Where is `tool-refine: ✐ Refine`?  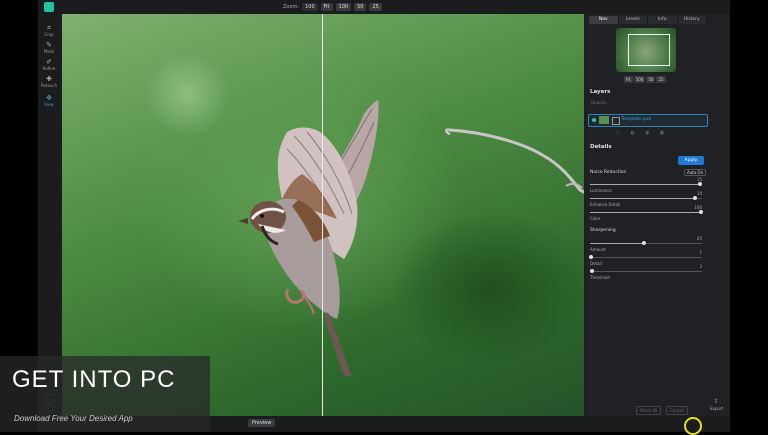
tool-refine: ✐ Refine is located at coordinates (49, 64).